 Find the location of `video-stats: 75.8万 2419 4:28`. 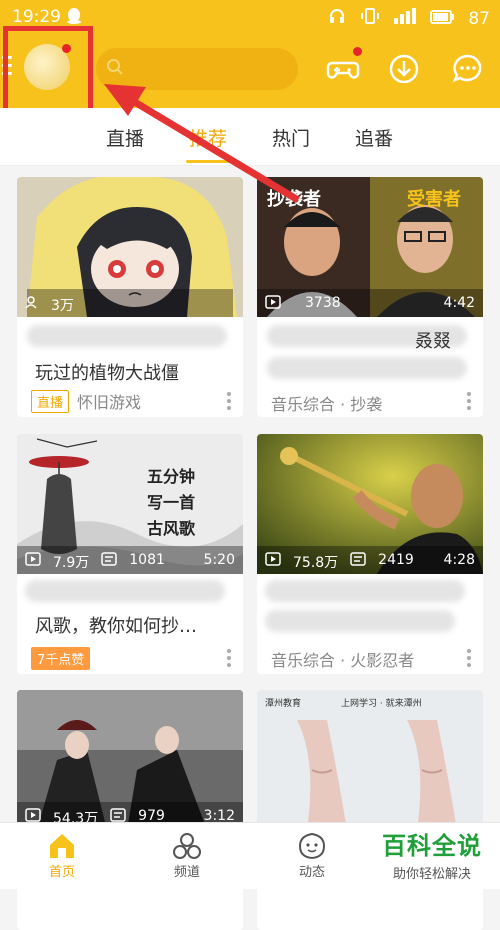

video-stats: 75.8万 2419 4:28 is located at coordinates (370, 562).